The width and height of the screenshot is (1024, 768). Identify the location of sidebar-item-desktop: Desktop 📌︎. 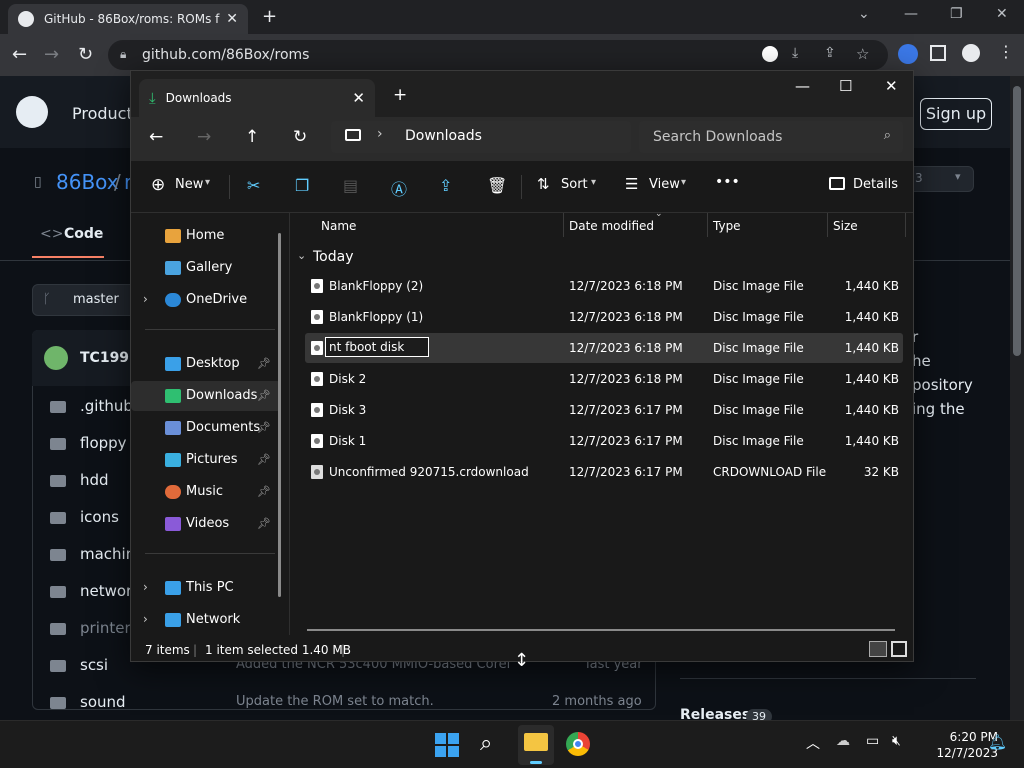
(206, 364).